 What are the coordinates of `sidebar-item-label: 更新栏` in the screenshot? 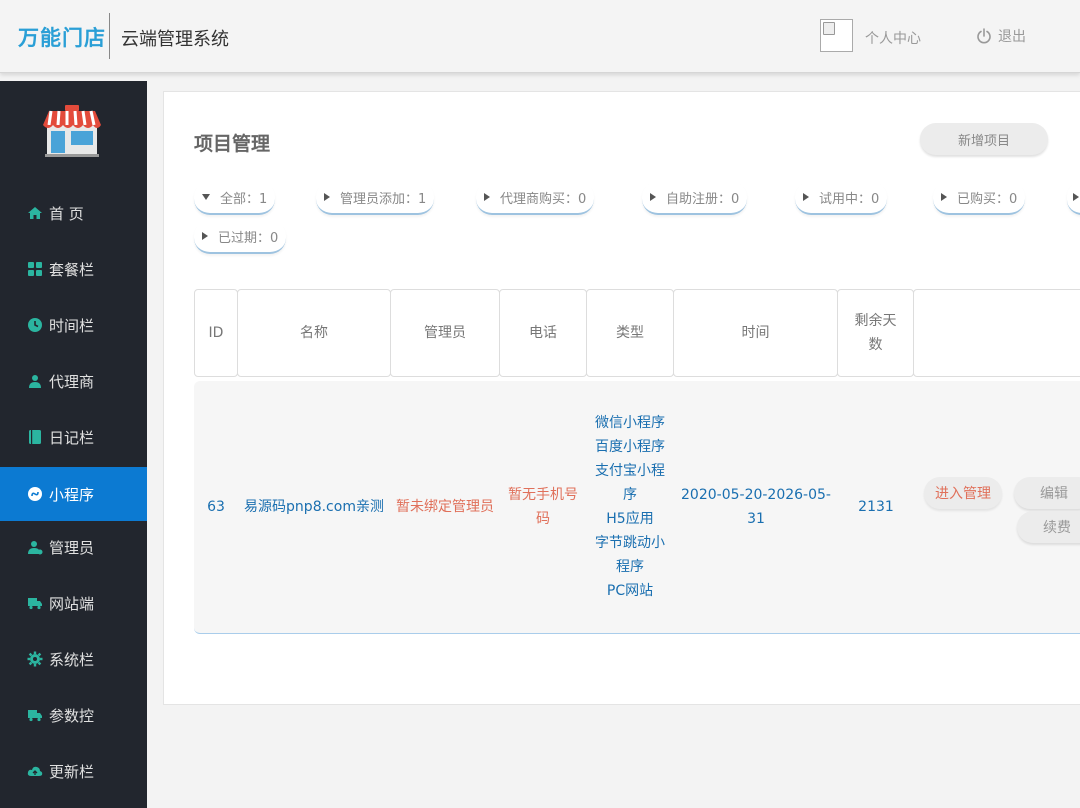 It's located at (72, 771).